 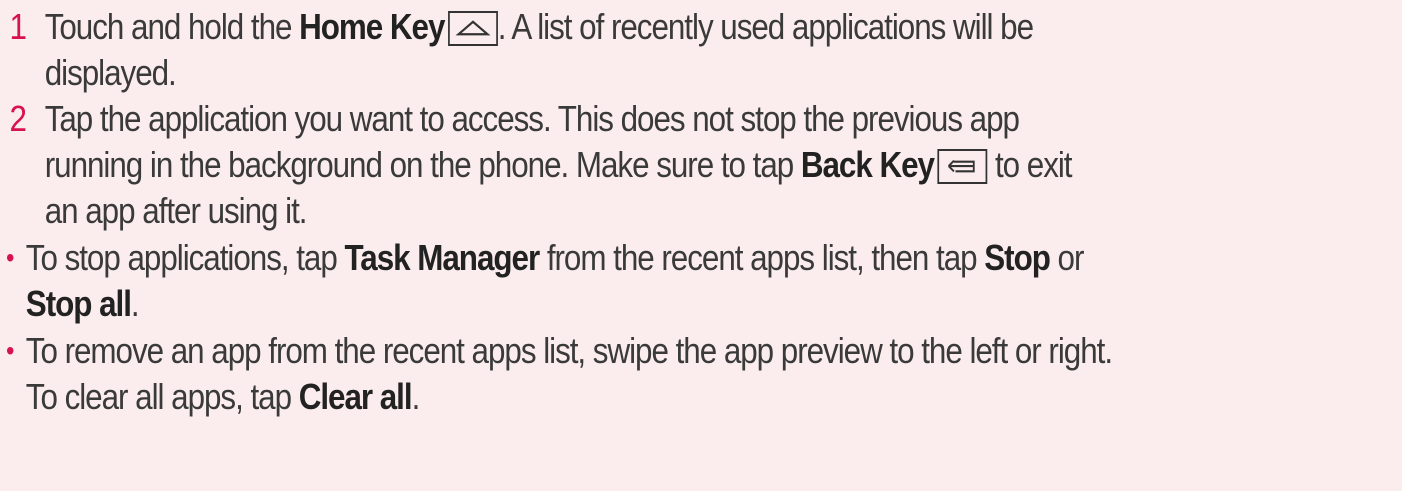 What do you see at coordinates (535, 211) in the screenshot?
I see `step-2-line-3: an app after using it.` at bounding box center [535, 211].